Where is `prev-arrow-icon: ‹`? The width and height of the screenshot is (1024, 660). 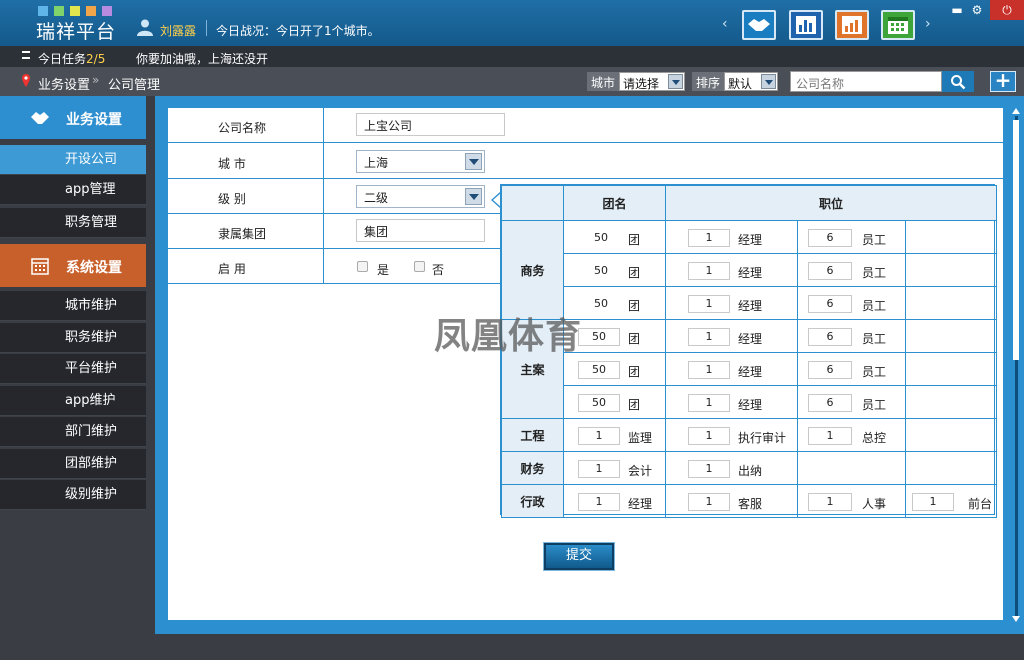
prev-arrow-icon: ‹ is located at coordinates (725, 24).